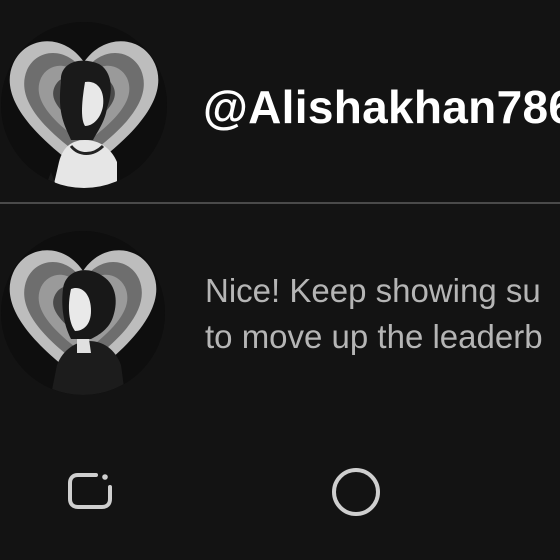 The height and width of the screenshot is (560, 560). What do you see at coordinates (373, 290) in the screenshot?
I see `comment-line-1: Nice! Keep showing su` at bounding box center [373, 290].